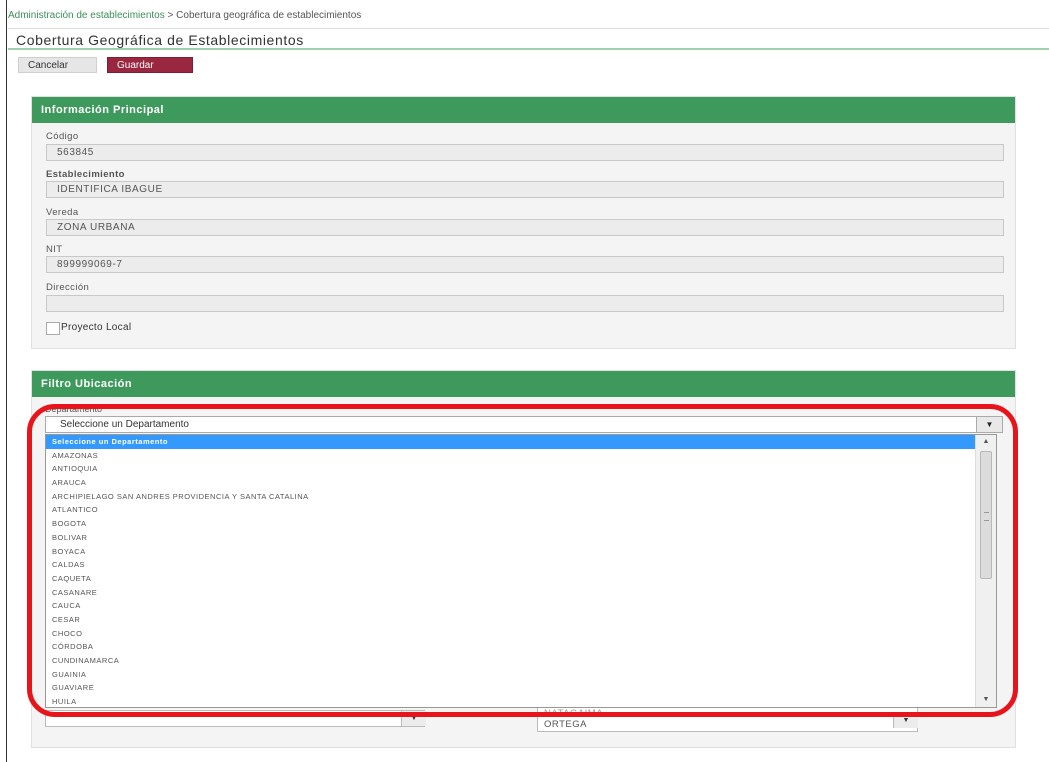  I want to click on dropdown-option: GUAVIARE, so click(511, 688).